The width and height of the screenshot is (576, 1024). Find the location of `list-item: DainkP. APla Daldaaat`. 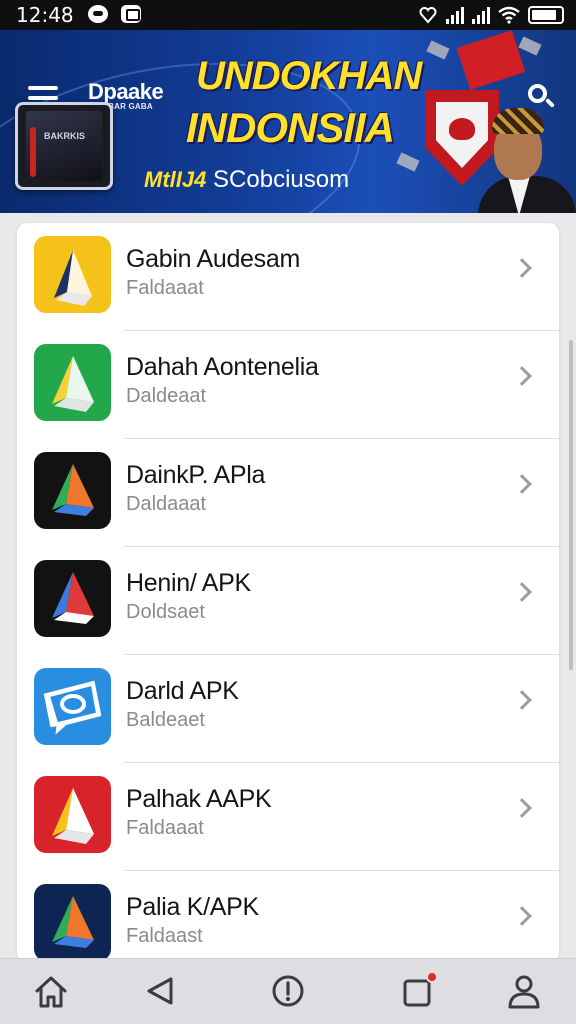

list-item: DainkP. APla Daldaaat is located at coordinates (288, 493).